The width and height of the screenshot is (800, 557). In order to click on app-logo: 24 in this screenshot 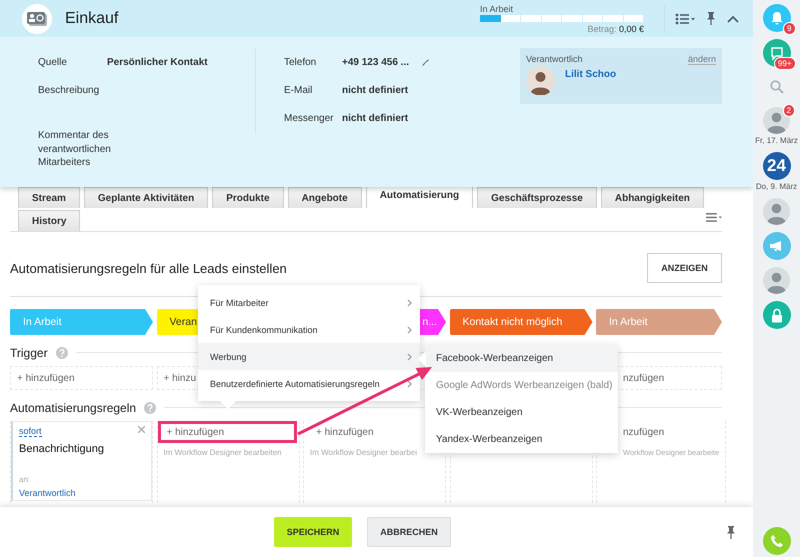, I will do `click(776, 166)`.